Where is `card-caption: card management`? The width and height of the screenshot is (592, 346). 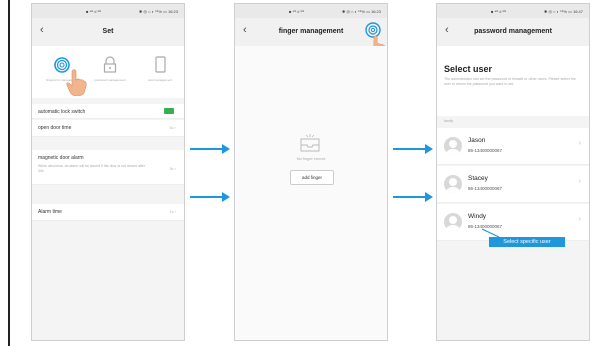
card-caption: card management is located at coordinates (160, 80).